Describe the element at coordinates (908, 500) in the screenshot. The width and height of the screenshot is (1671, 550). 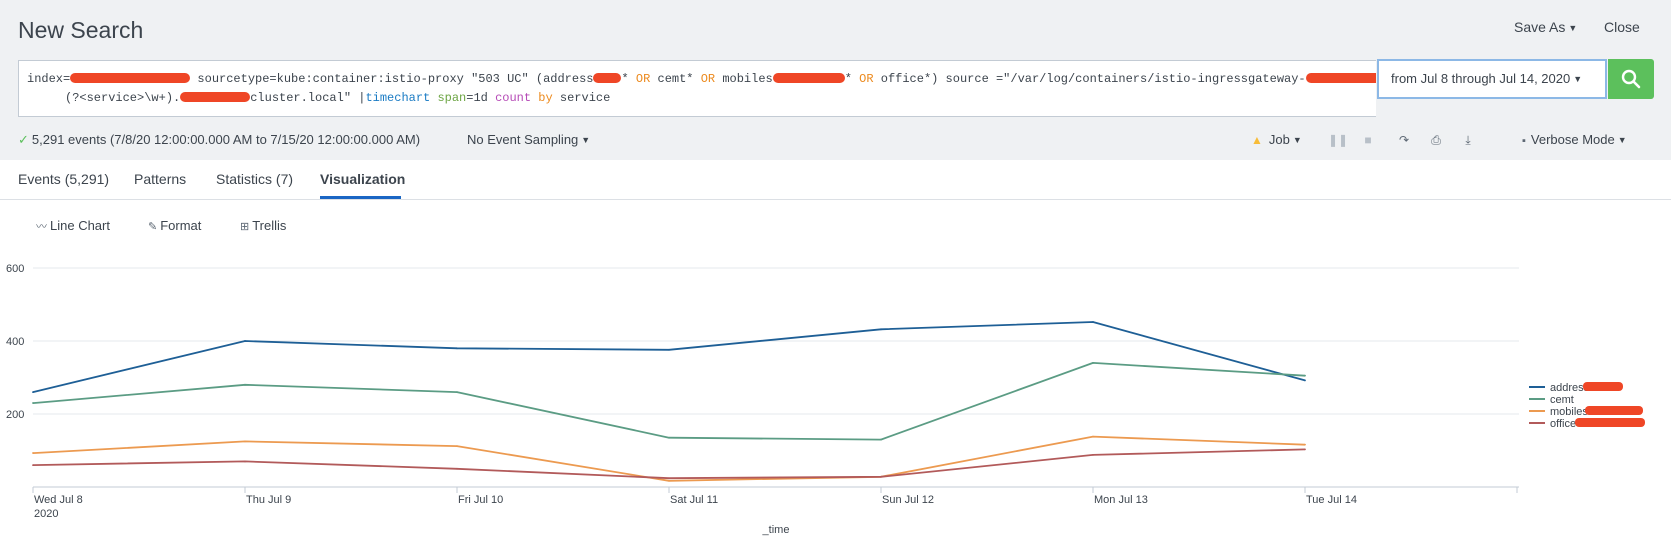
I see `x-tick-label: Sun Jul 12` at that location.